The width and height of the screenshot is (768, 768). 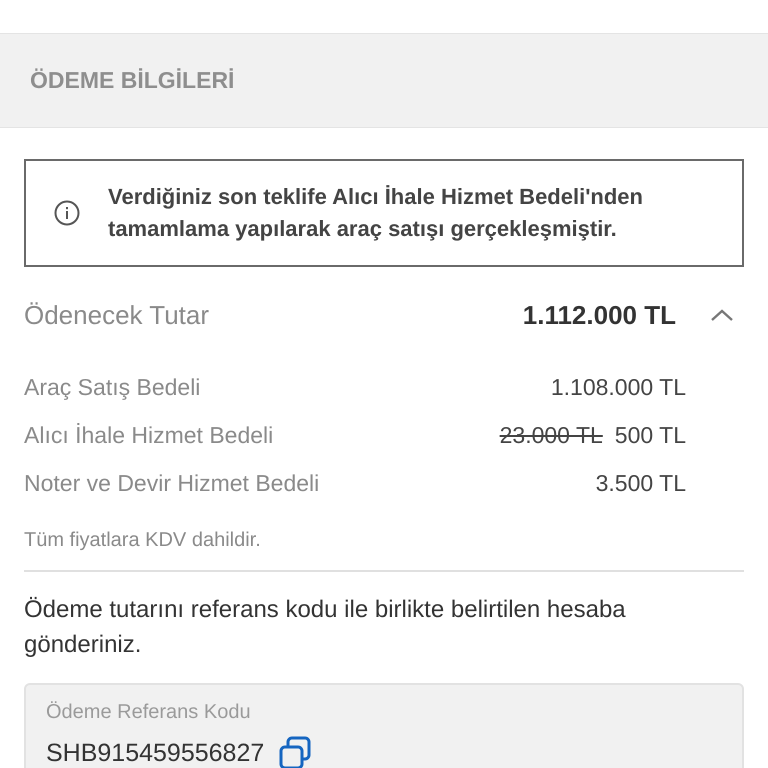 I want to click on info-message: Verdiğiniz son teklife Alıcı İhale Hizmet Bedeli'nden tamamlama yapılarak araç satışı gerçekleşmiştir., so click(x=376, y=213).